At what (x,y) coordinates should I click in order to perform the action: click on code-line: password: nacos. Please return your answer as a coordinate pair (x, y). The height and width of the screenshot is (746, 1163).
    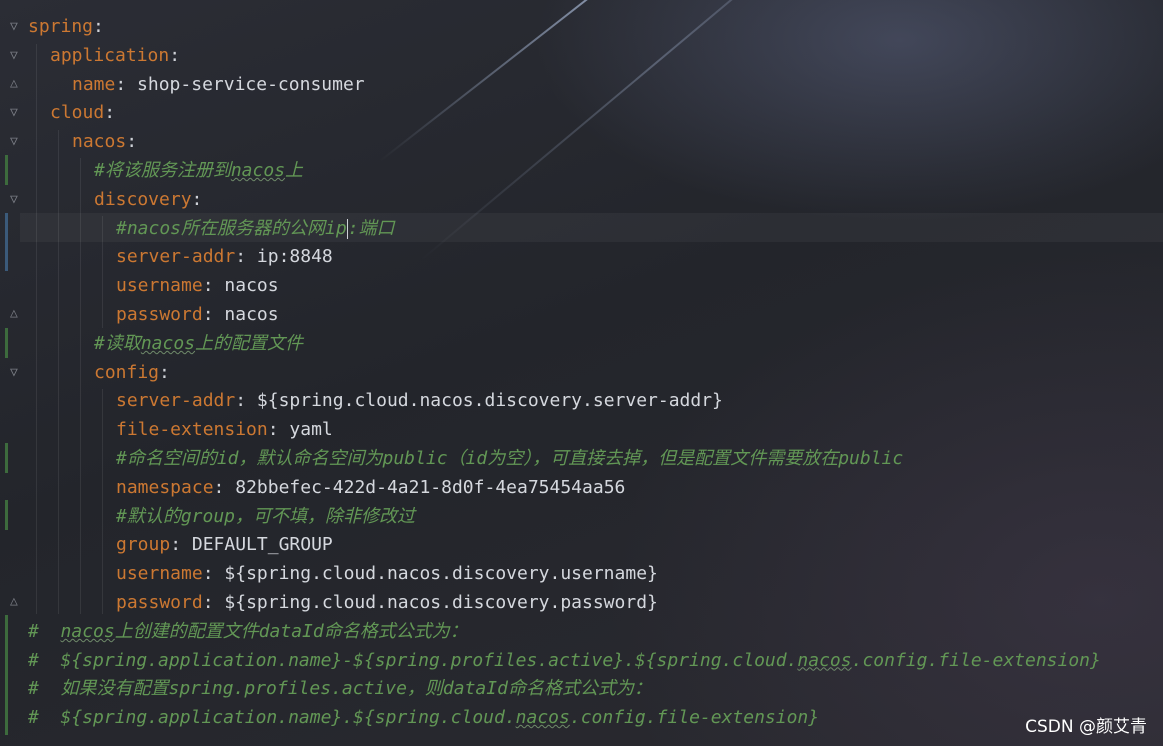
    Looking at the image, I should click on (197, 314).